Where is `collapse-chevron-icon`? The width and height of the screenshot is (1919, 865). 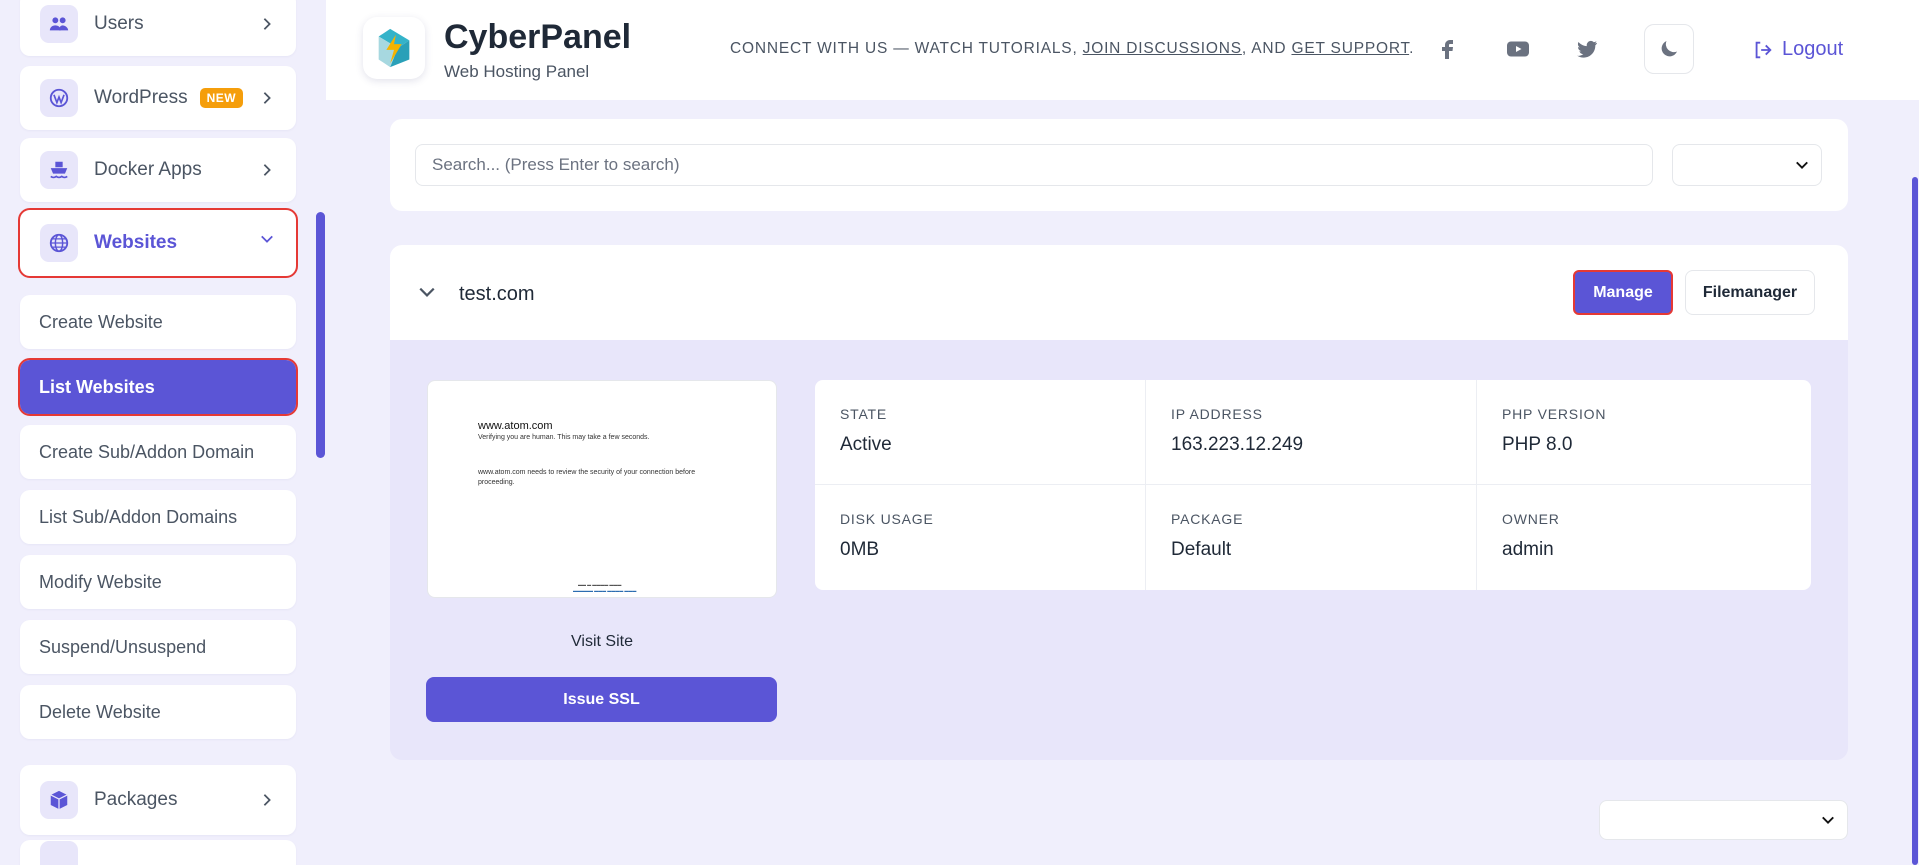
collapse-chevron-icon is located at coordinates (428, 293).